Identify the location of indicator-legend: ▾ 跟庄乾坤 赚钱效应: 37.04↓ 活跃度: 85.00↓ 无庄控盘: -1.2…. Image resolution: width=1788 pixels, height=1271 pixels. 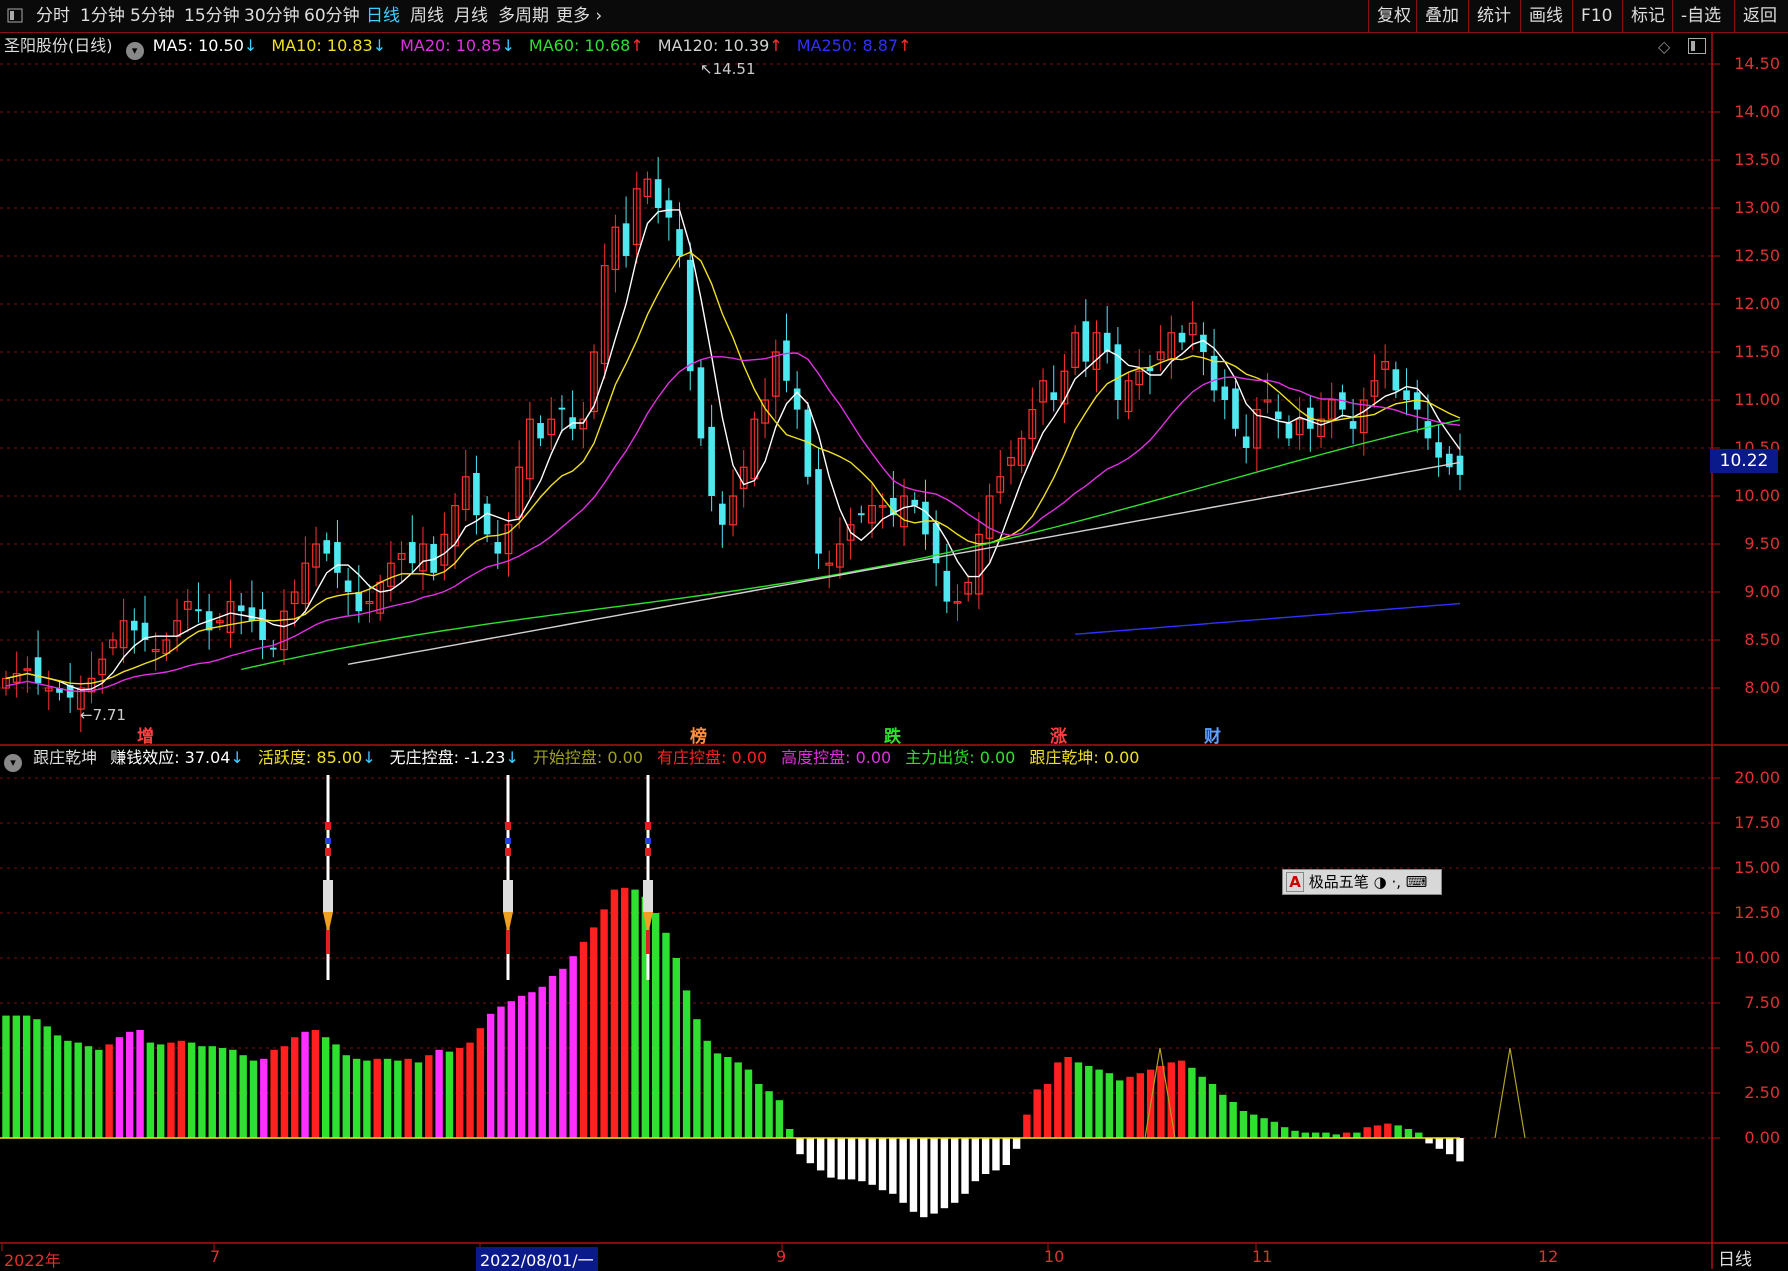
(578, 758).